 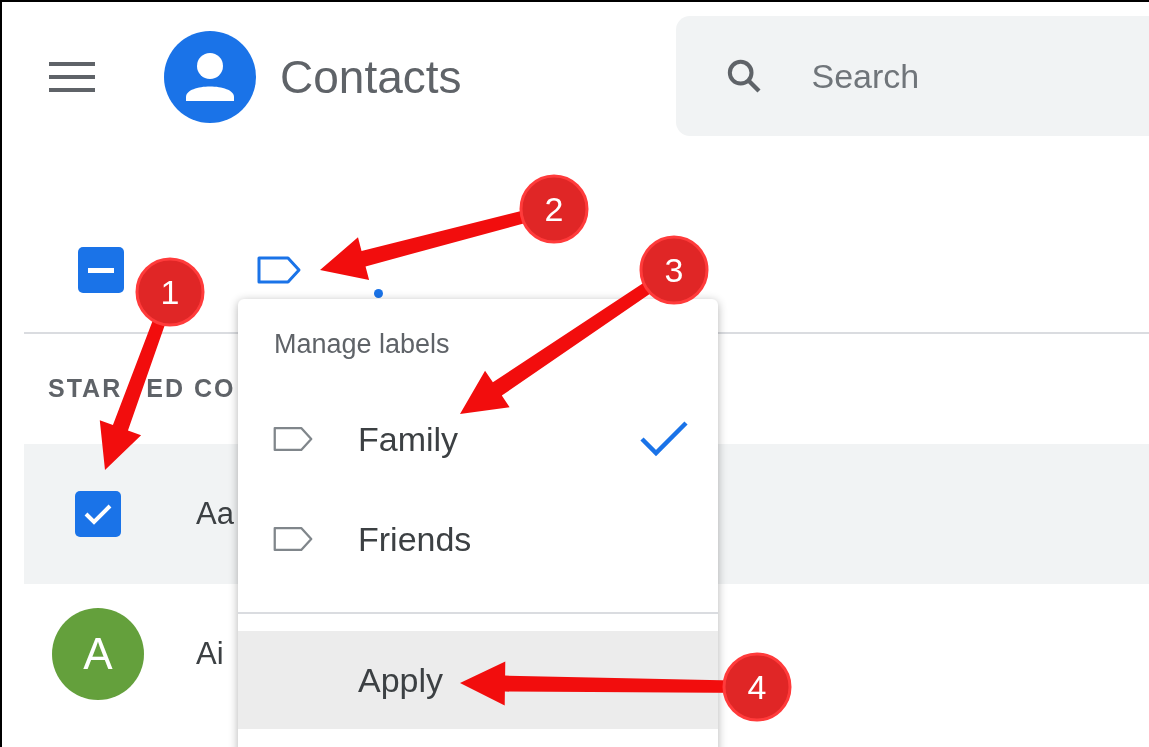 What do you see at coordinates (191, 389) in the screenshot?
I see `section-title: ED CO` at bounding box center [191, 389].